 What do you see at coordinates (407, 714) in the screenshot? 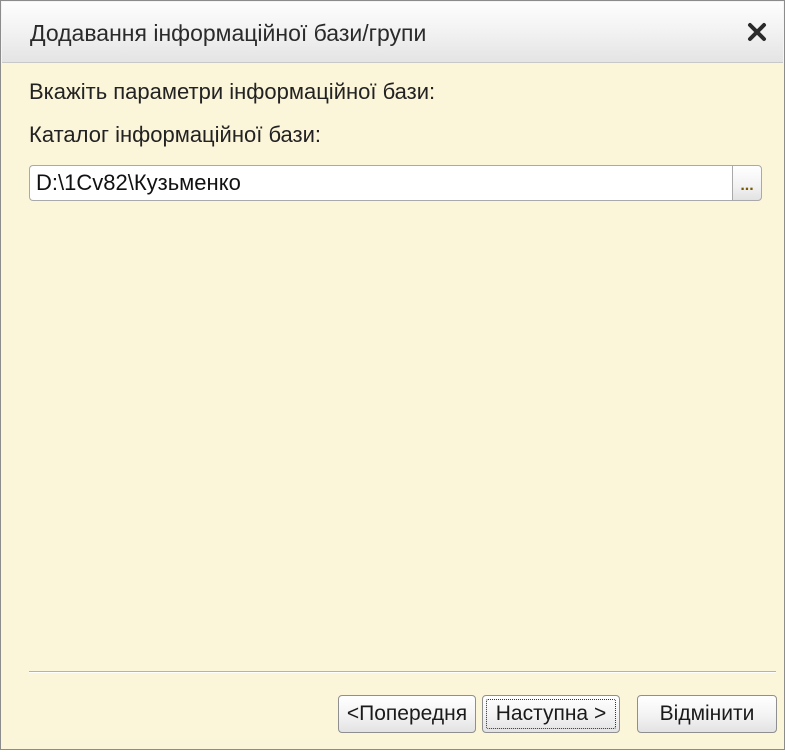
I see `previous-button: <Попередня` at bounding box center [407, 714].